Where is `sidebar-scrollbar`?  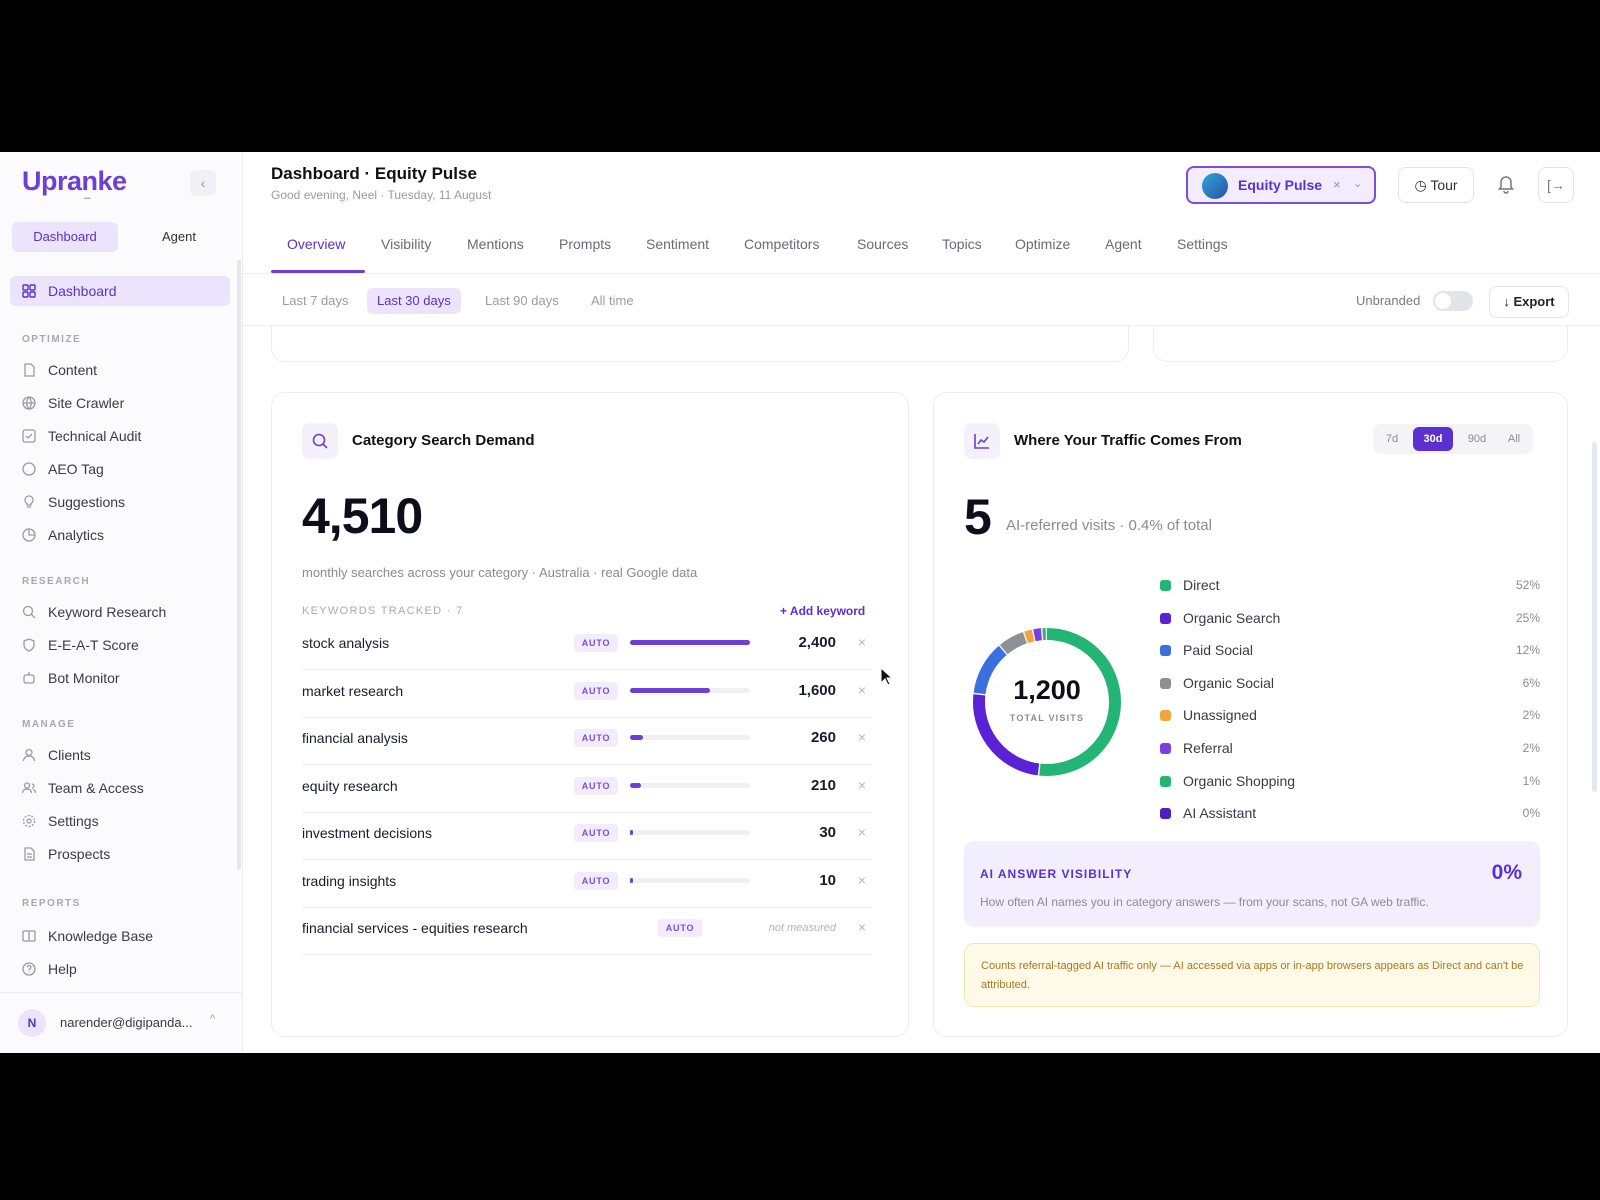 sidebar-scrollbar is located at coordinates (239, 565).